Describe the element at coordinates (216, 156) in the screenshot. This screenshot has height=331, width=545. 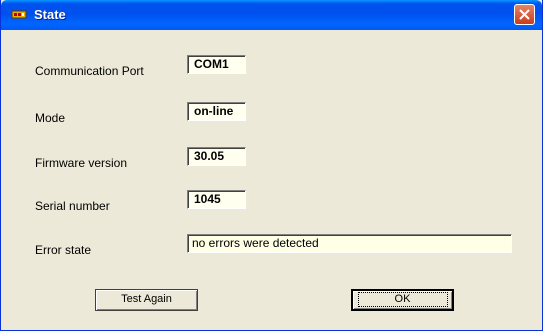
I see `firmware-version-value: 30.05` at that location.